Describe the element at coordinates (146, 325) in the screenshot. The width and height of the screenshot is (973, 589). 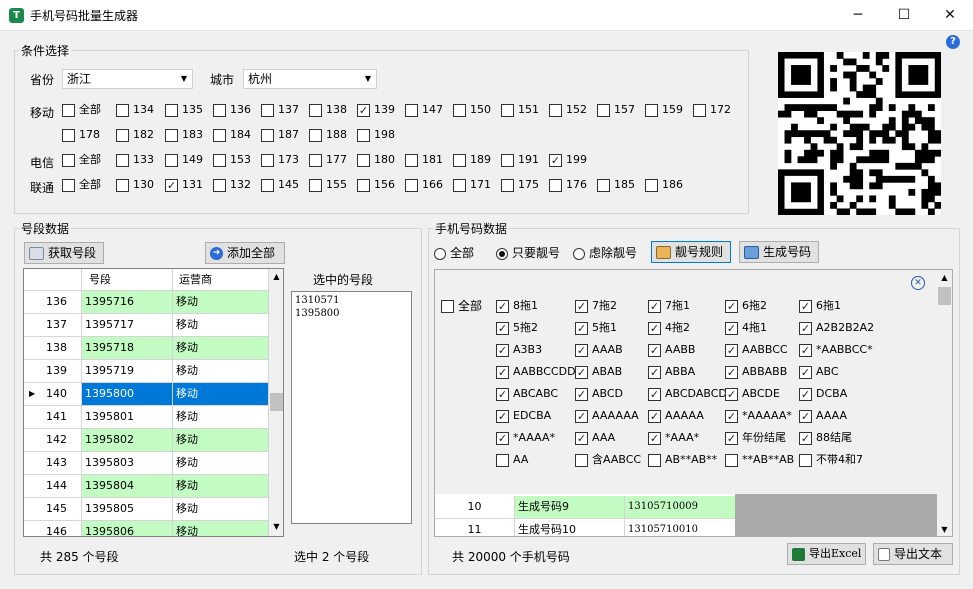
I see `table-row: 137 1395717 移动` at that location.